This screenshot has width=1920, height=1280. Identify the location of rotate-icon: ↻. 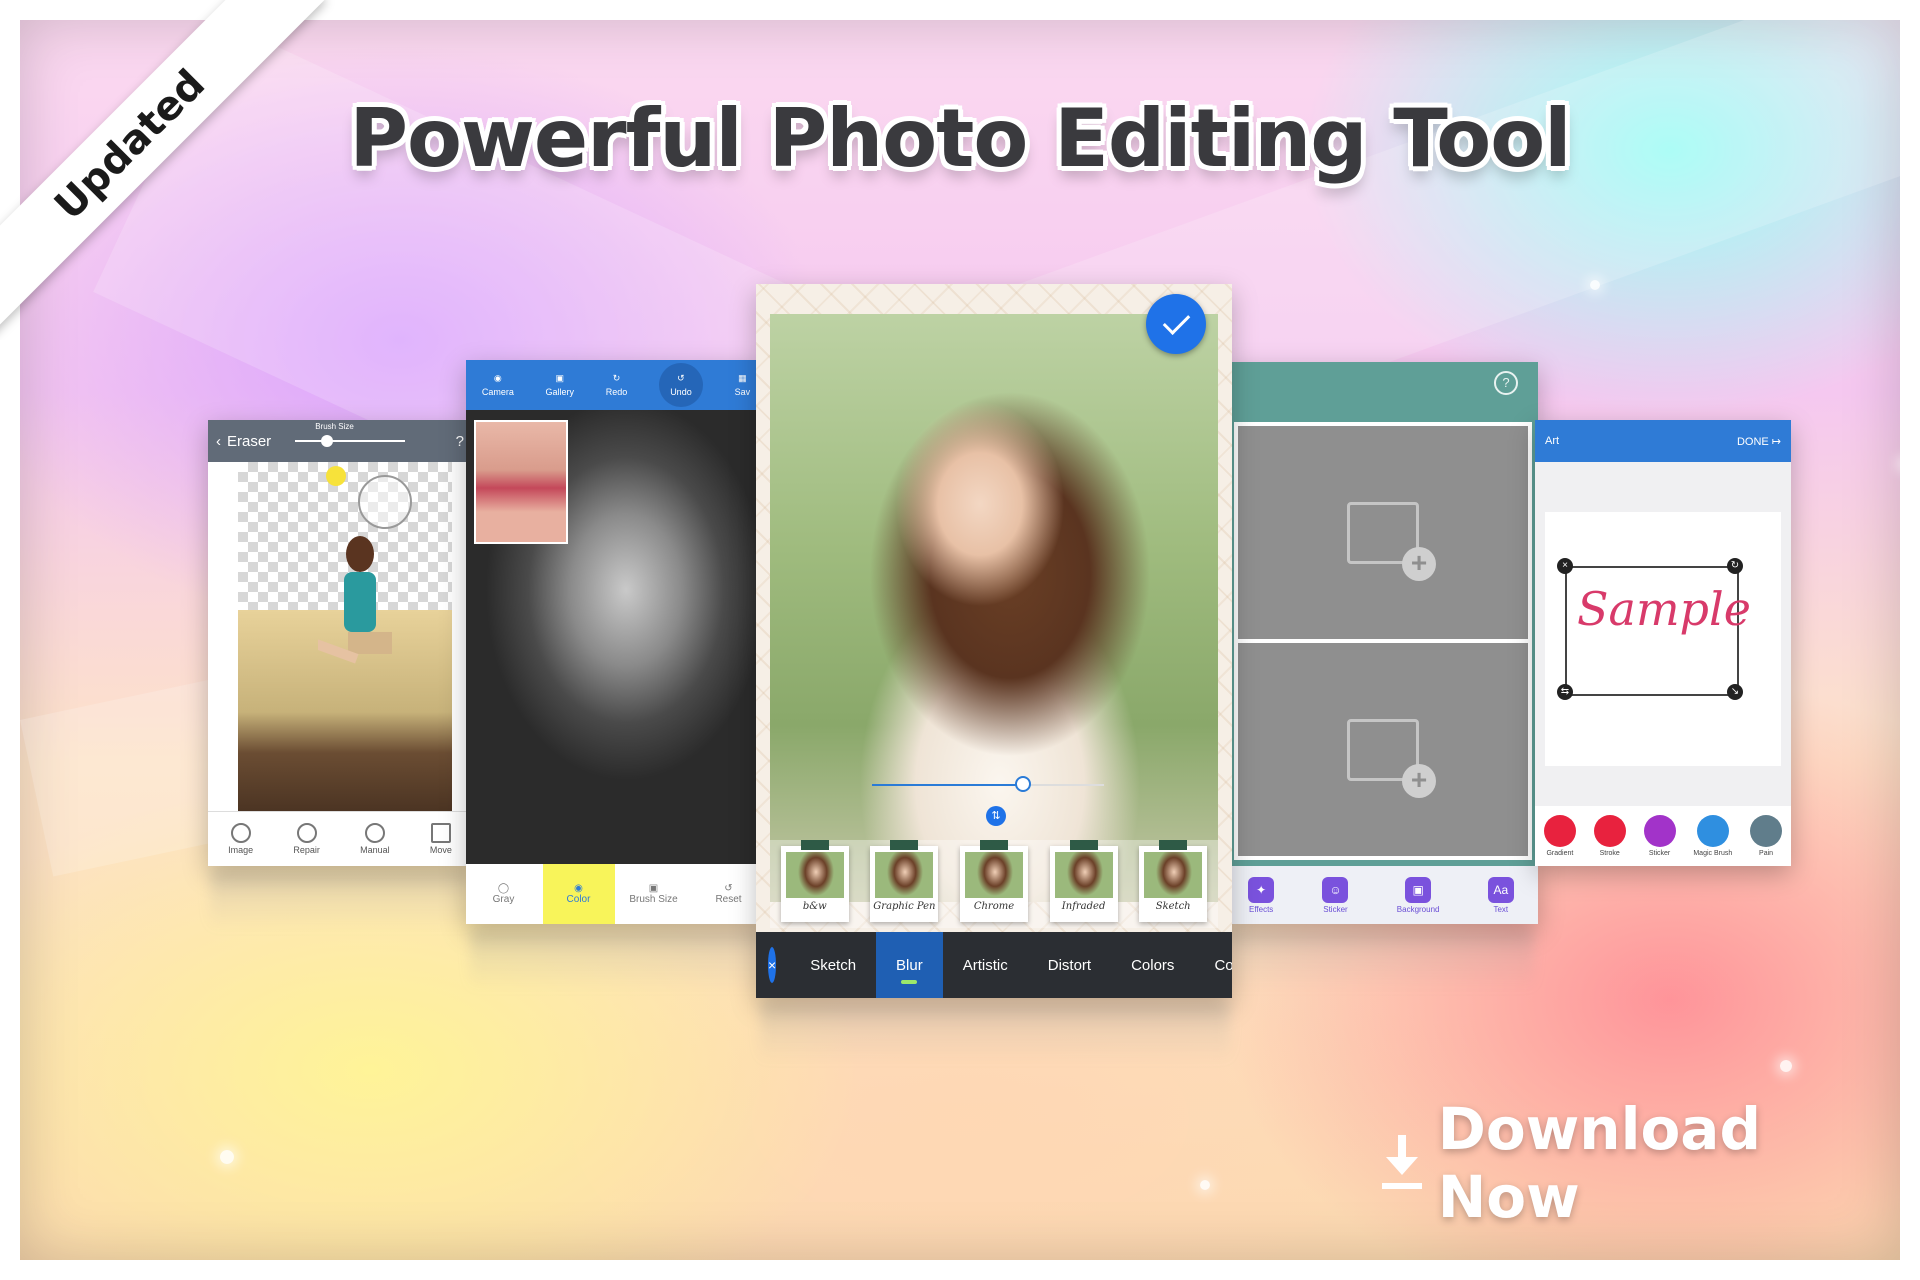
(1735, 566).